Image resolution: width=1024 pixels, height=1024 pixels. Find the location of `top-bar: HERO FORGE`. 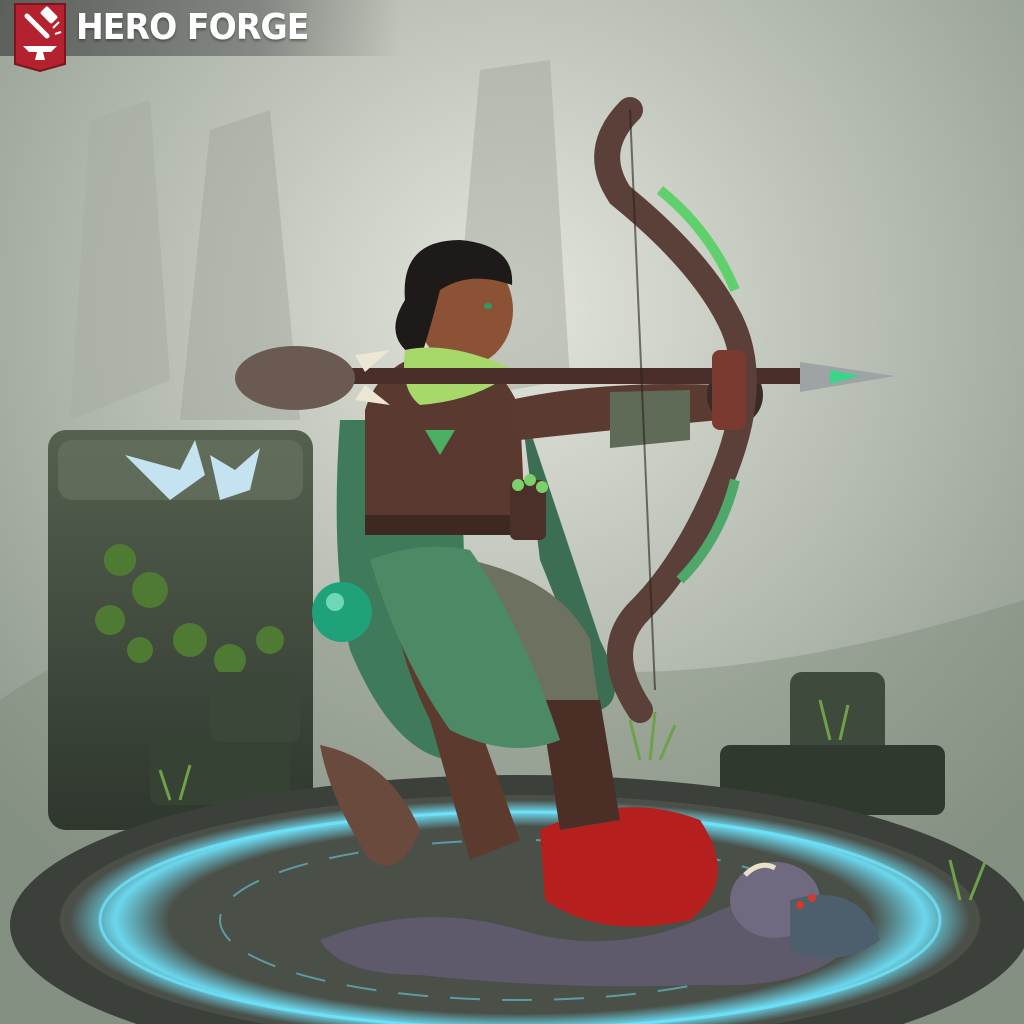

top-bar: HERO FORGE is located at coordinates (200, 36).